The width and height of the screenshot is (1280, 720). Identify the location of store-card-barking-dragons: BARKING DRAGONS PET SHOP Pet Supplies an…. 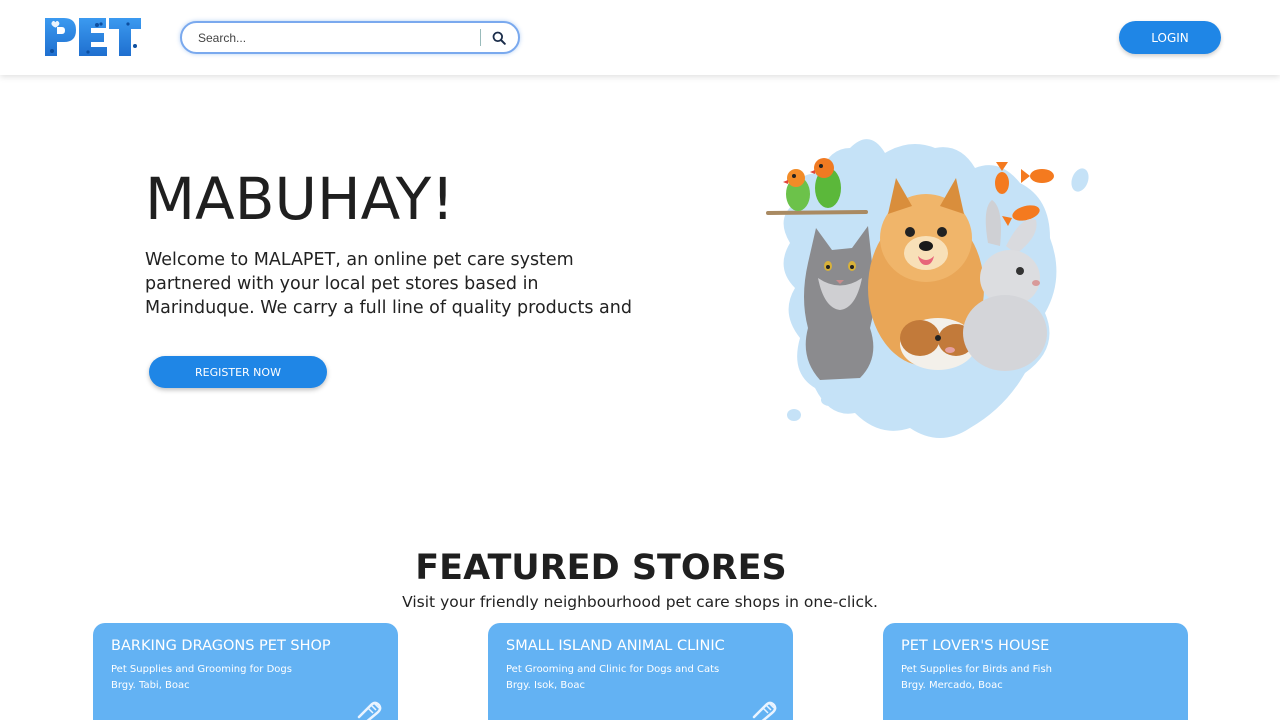
(245, 671).